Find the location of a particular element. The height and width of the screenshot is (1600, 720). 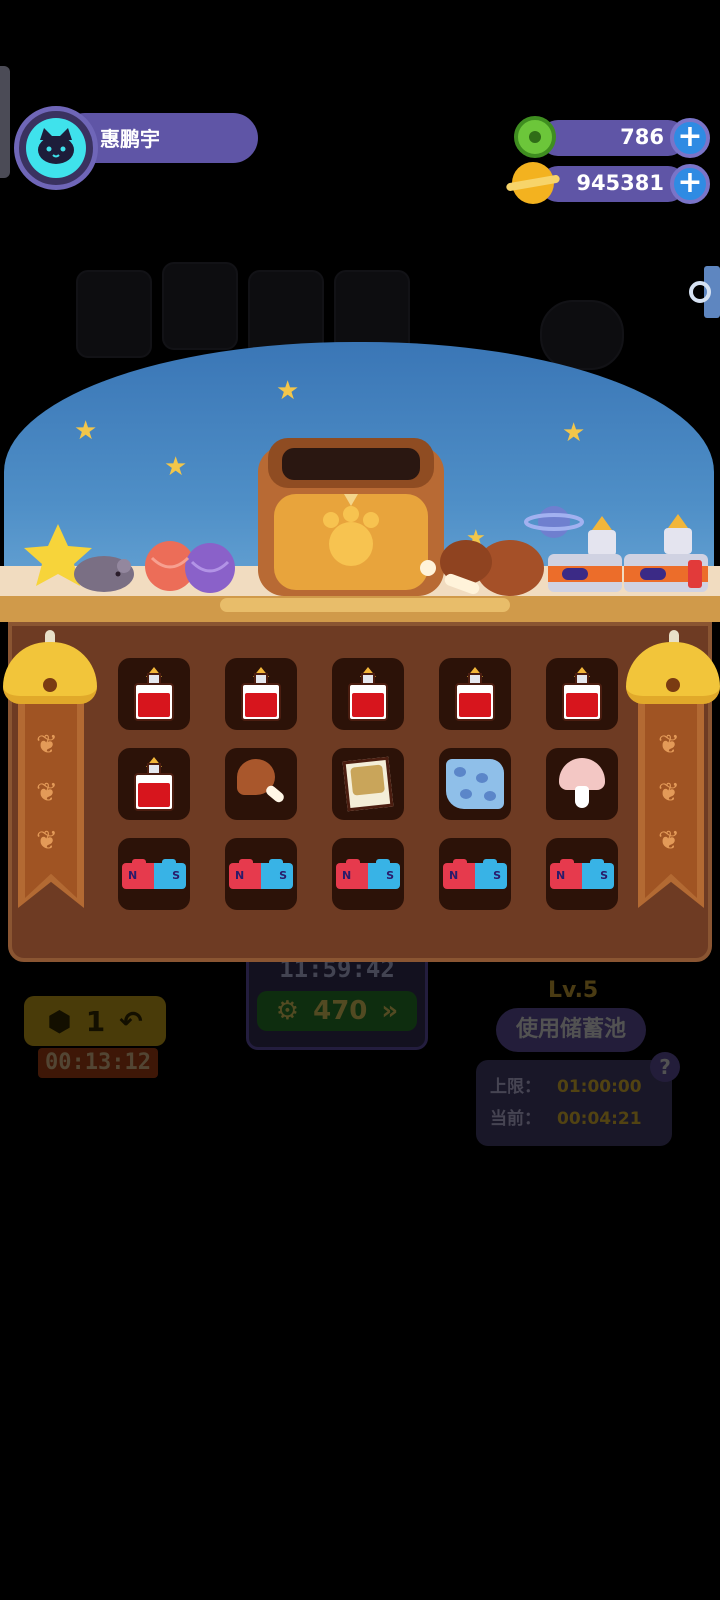

undo-icon: ↶ is located at coordinates (131, 1021).